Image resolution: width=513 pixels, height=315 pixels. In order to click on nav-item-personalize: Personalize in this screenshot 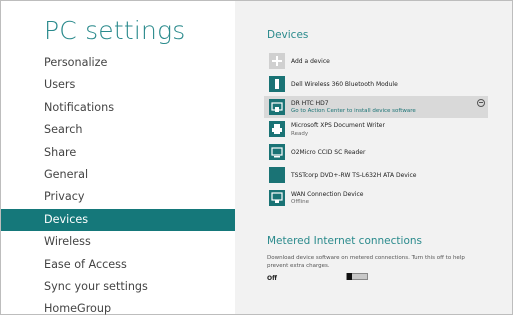, I will do `click(118, 63)`.